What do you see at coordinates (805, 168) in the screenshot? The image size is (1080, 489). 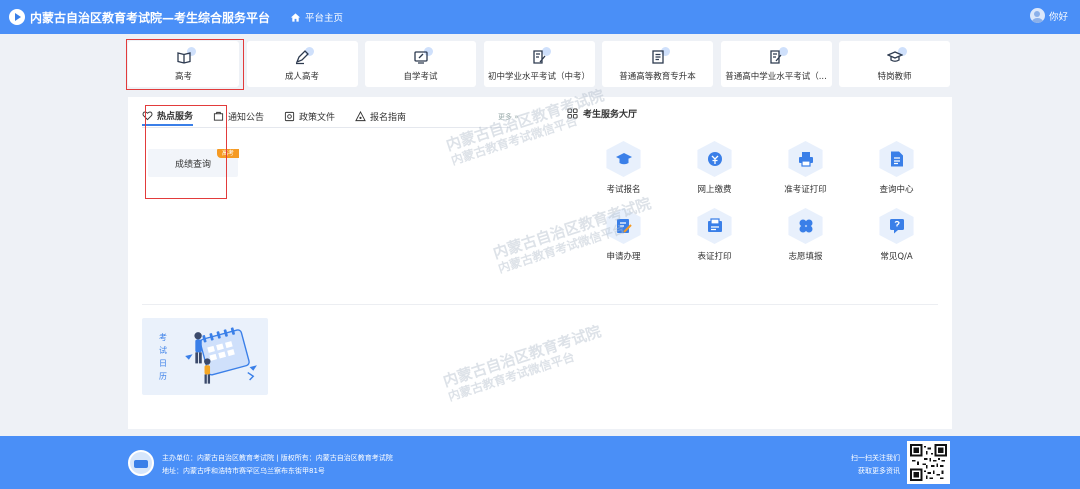 I see `service-admission-print: 准考证打印` at bounding box center [805, 168].